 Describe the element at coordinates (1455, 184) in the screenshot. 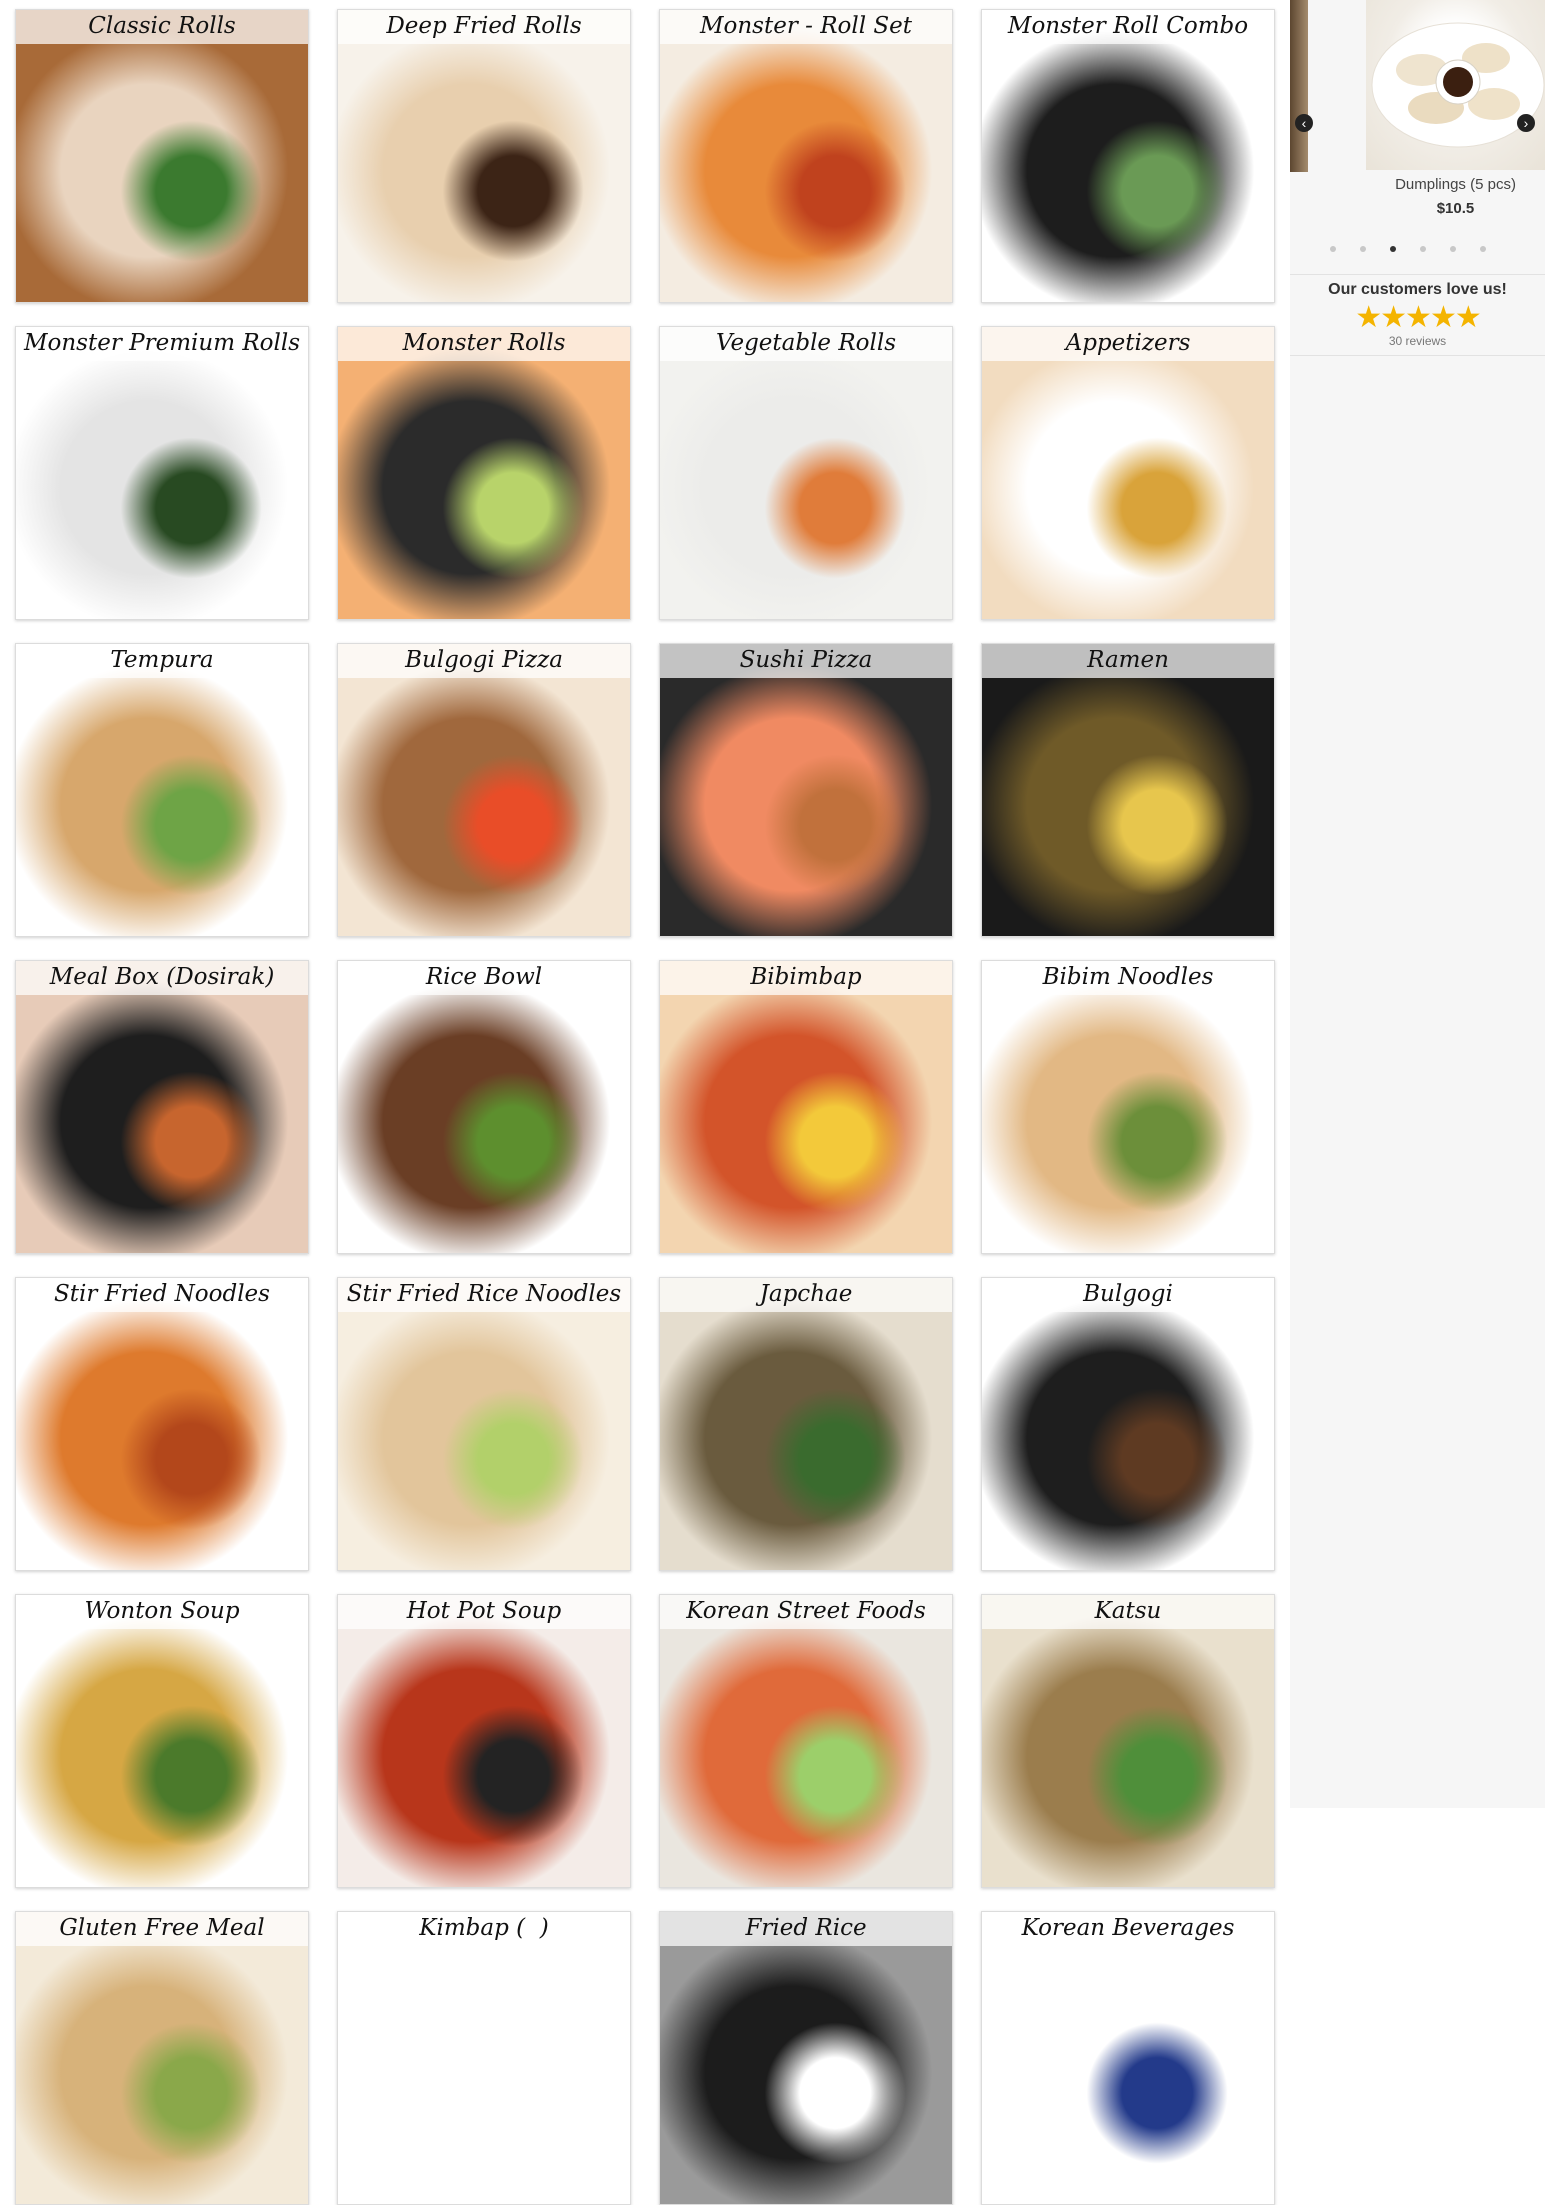

I see `carousel-item-name: Dumplings (5 pcs)` at that location.